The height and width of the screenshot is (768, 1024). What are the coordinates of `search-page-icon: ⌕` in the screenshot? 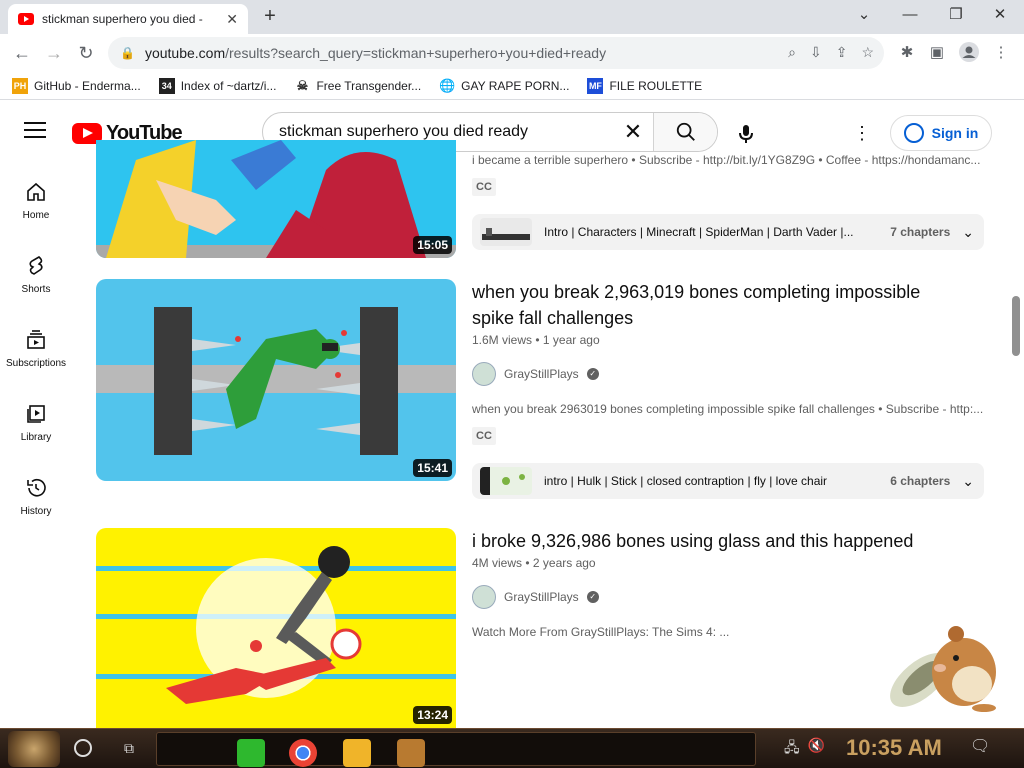 It's located at (792, 52).